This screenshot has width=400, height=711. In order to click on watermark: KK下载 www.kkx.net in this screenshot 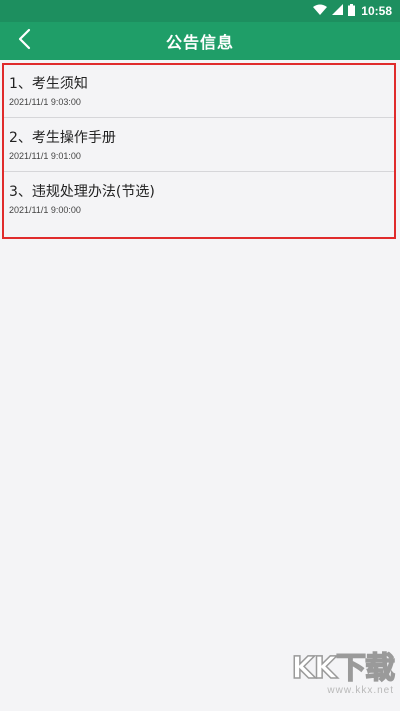, I will do `click(336, 677)`.